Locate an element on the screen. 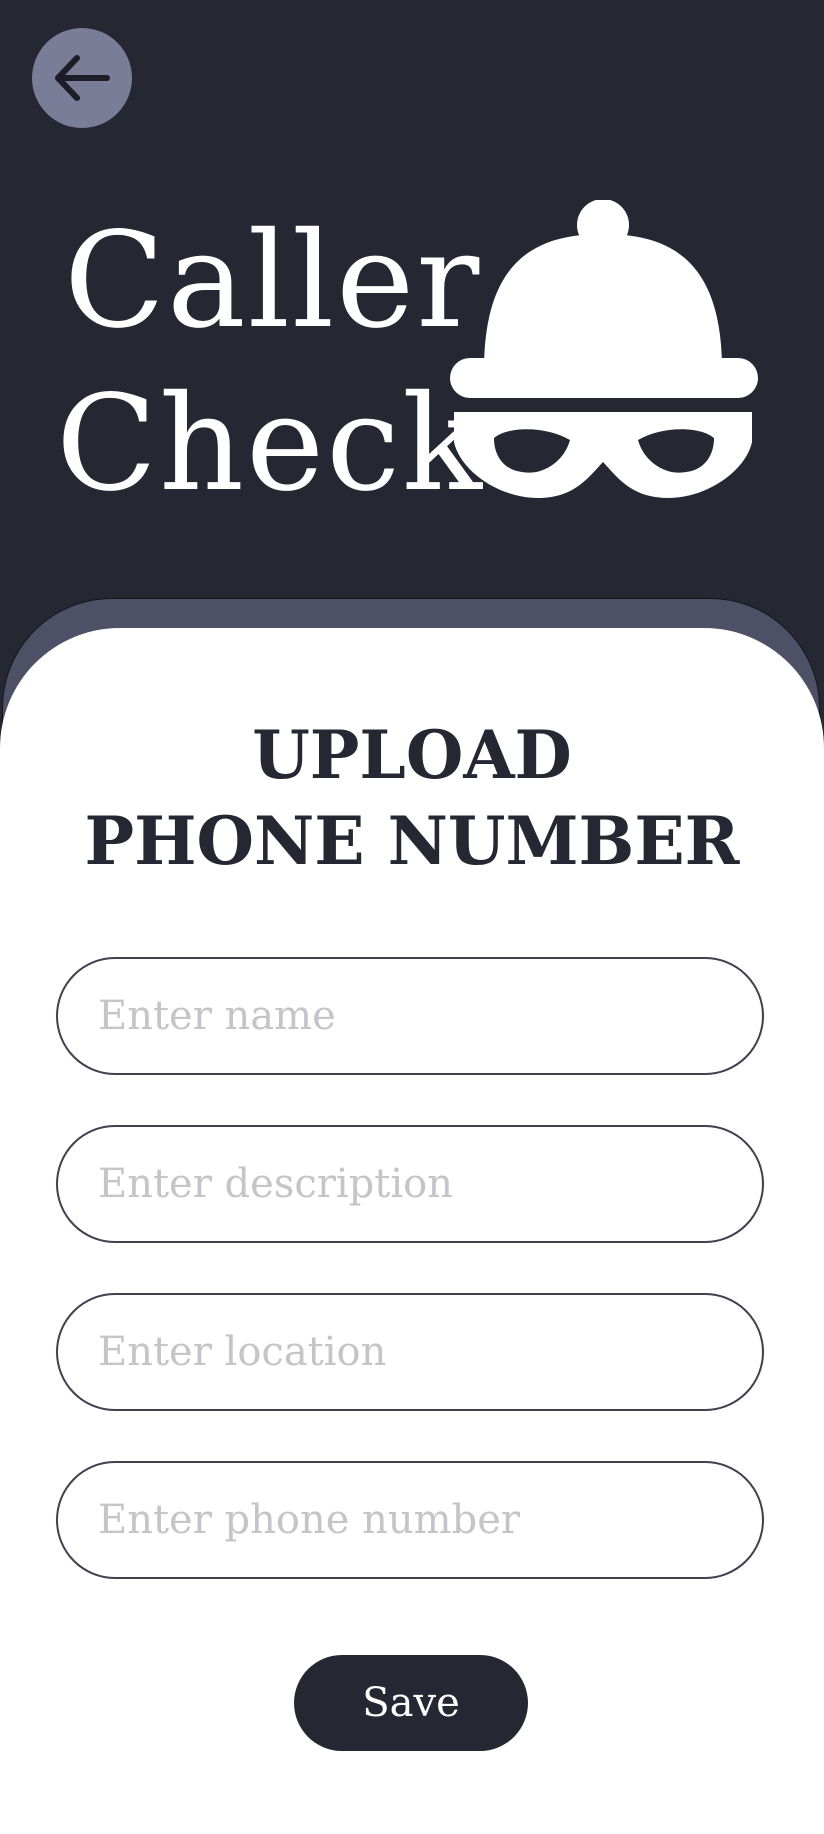 The height and width of the screenshot is (1834, 824). description-field is located at coordinates (410, 1184).